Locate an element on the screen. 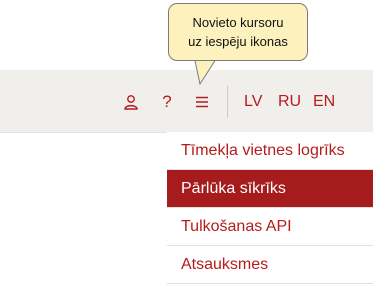 This screenshot has height=284, width=373. menu-icon is located at coordinates (202, 102).